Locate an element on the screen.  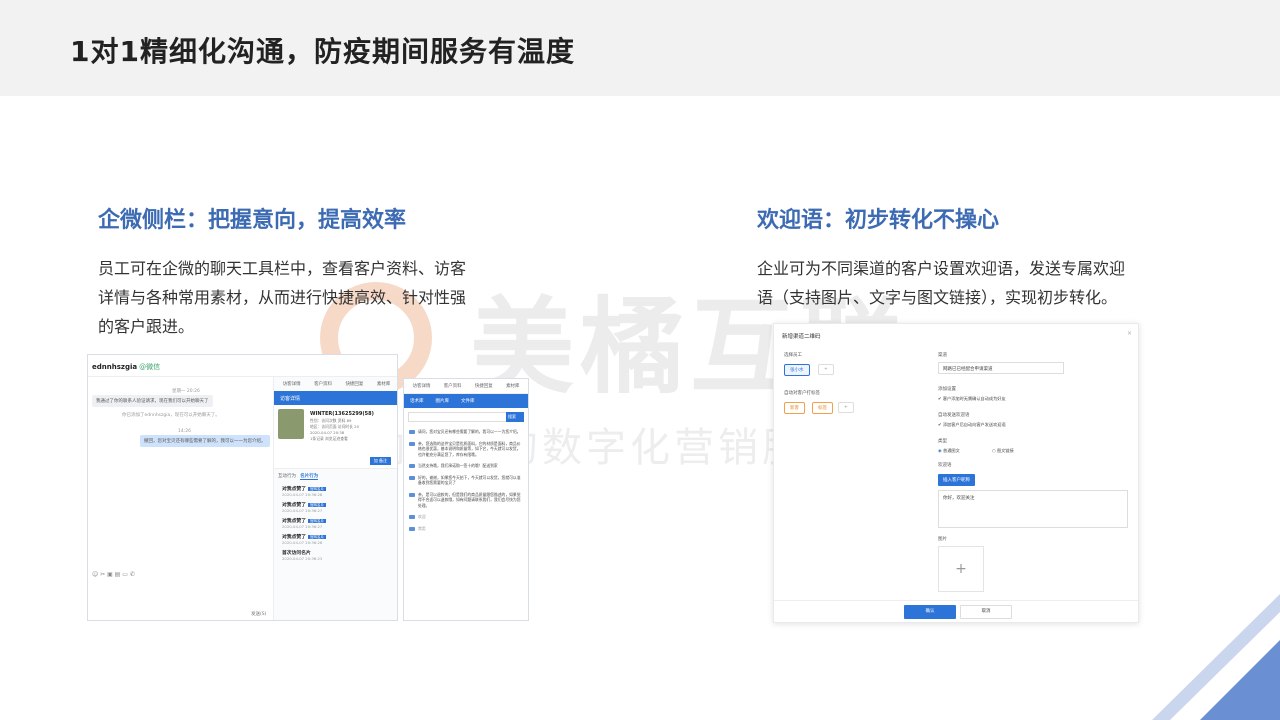
image-label: 图片 is located at coordinates (942, 539).